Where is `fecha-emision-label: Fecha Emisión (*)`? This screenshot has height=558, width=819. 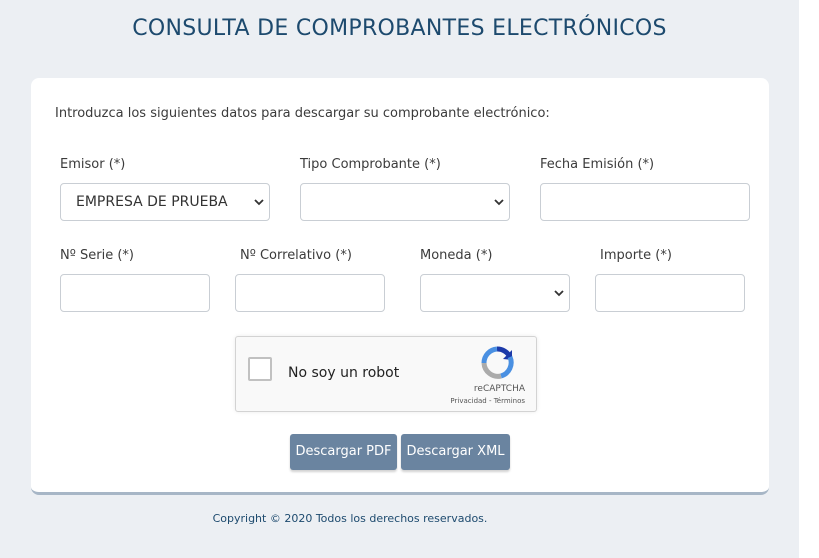
fecha-emision-label: Fecha Emisión (*) is located at coordinates (597, 164).